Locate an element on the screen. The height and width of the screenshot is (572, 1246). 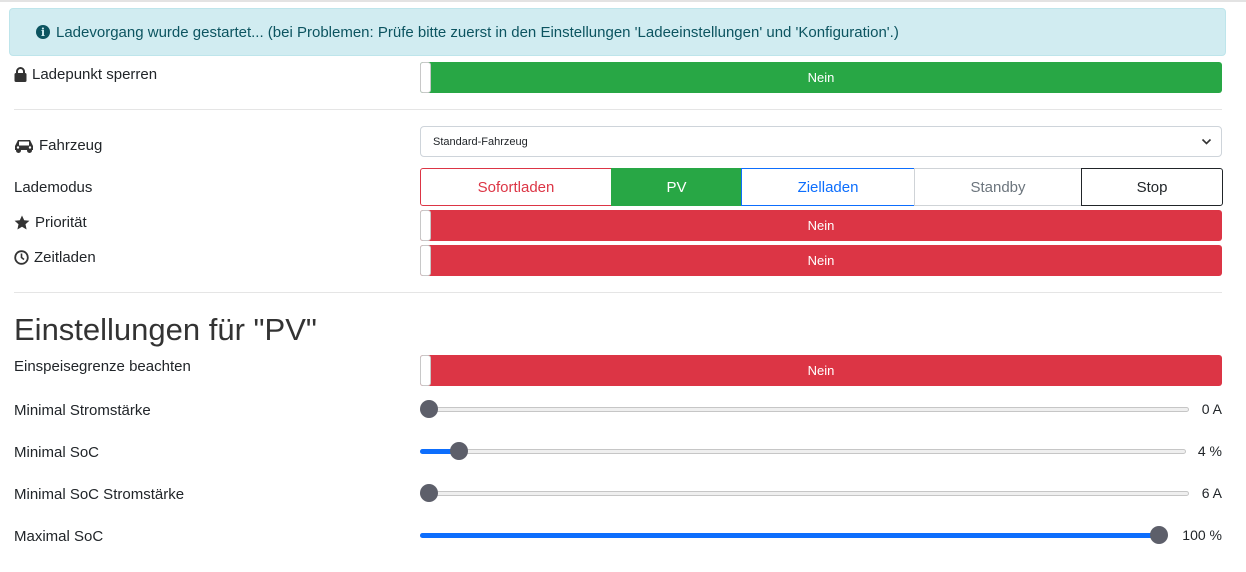
minimal-soc-label: Minimal SoC is located at coordinates (57, 452).